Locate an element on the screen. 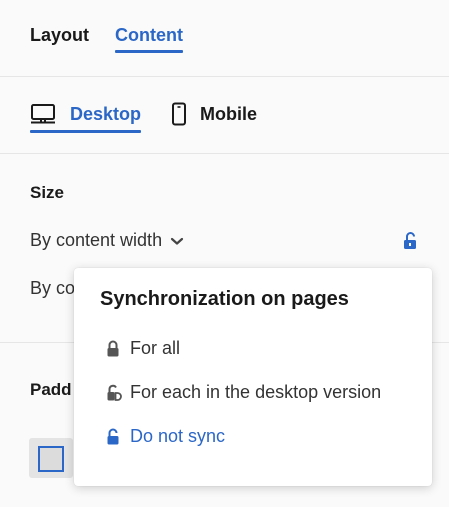  padding-box-icon is located at coordinates (51, 459).